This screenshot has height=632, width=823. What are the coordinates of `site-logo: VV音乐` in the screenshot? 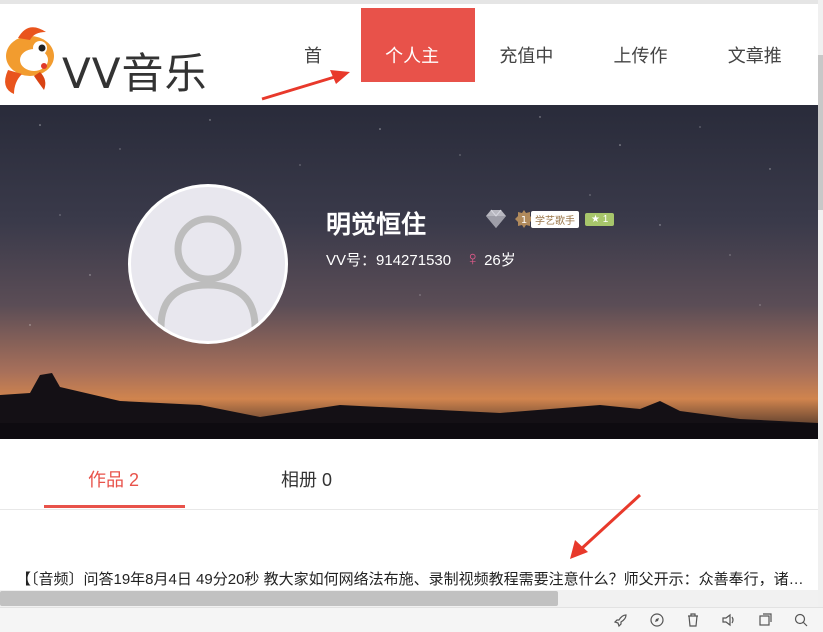 It's located at (115, 56).